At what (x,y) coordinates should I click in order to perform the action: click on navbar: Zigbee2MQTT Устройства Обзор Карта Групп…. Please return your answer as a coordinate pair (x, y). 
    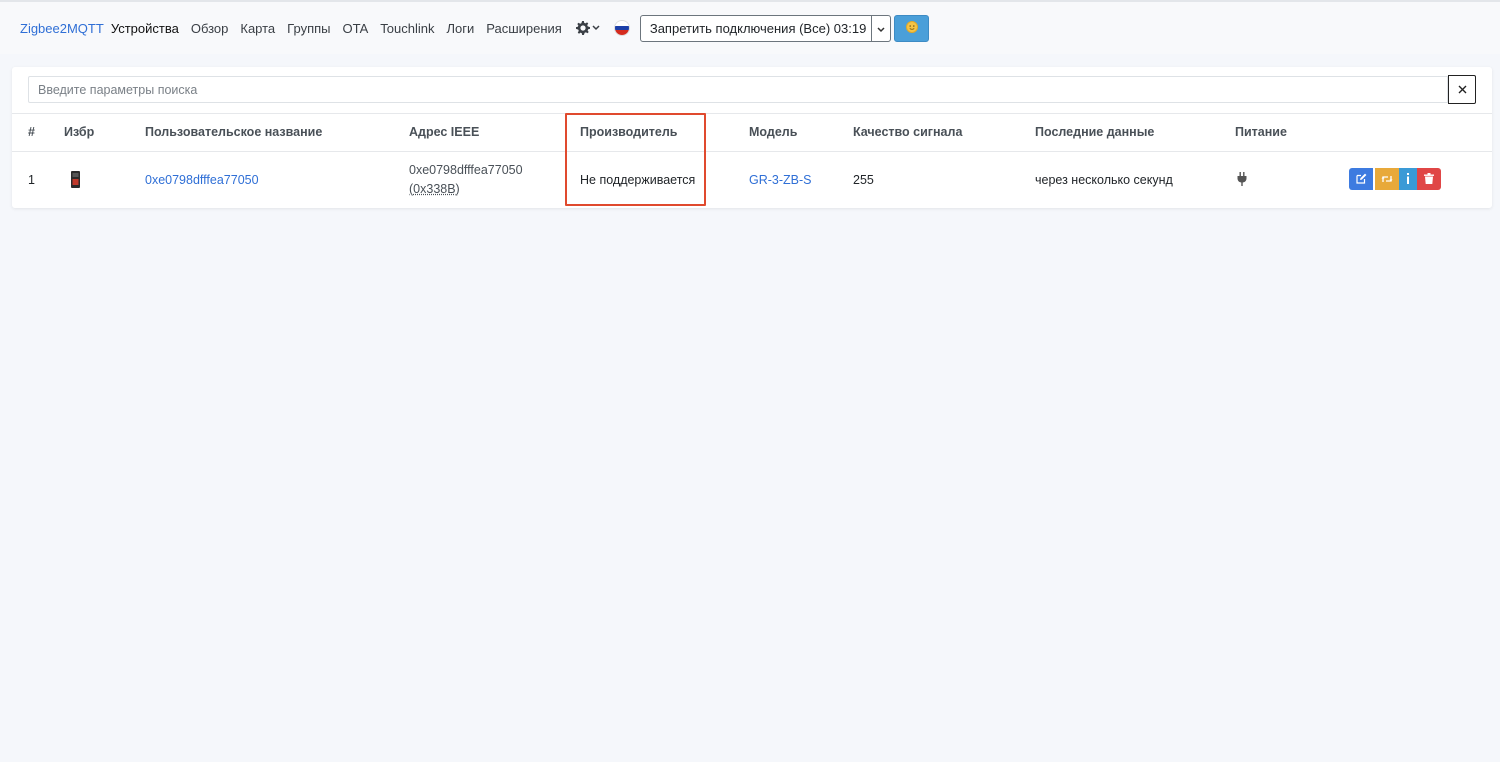
    Looking at the image, I should click on (750, 28).